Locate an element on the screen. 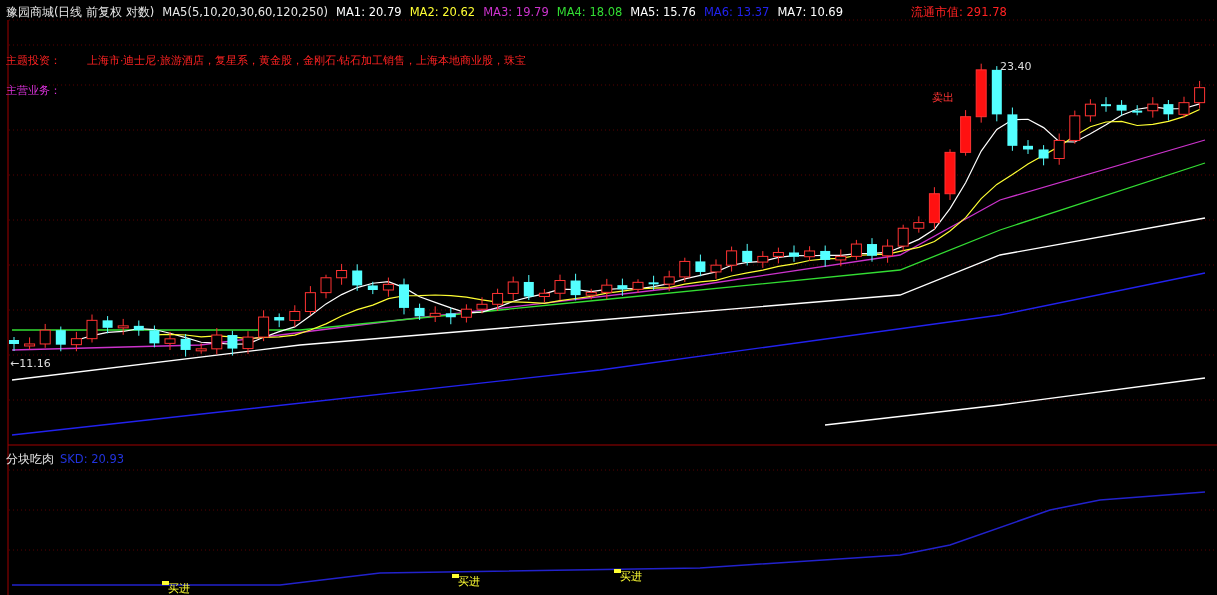  indicator-title: 分块吃肉 is located at coordinates (30, 459).